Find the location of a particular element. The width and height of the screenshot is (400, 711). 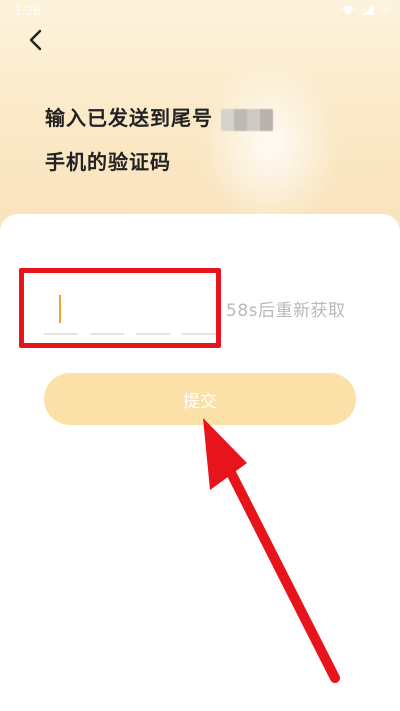

annotation-highlight-box is located at coordinates (120, 308).